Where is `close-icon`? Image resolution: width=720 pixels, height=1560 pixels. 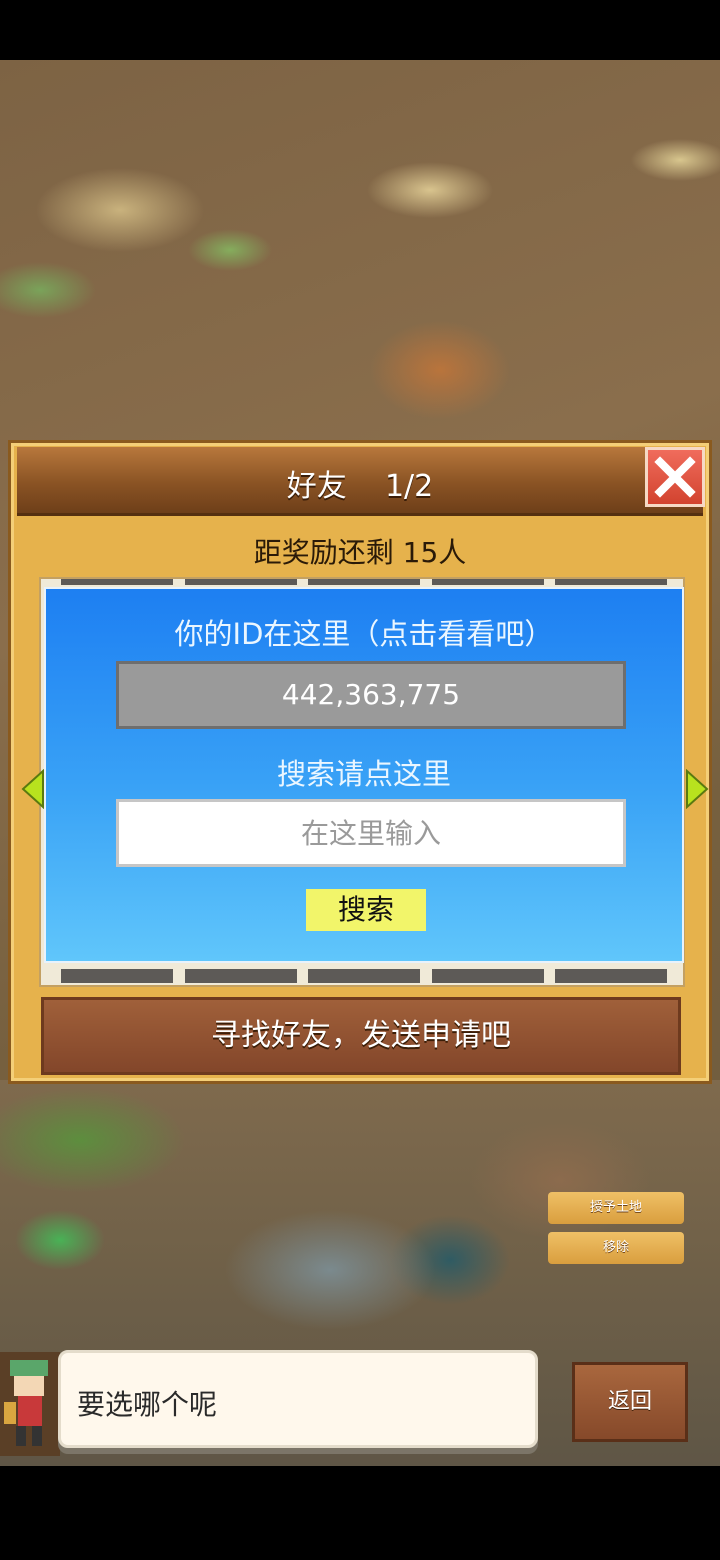 close-icon is located at coordinates (675, 477).